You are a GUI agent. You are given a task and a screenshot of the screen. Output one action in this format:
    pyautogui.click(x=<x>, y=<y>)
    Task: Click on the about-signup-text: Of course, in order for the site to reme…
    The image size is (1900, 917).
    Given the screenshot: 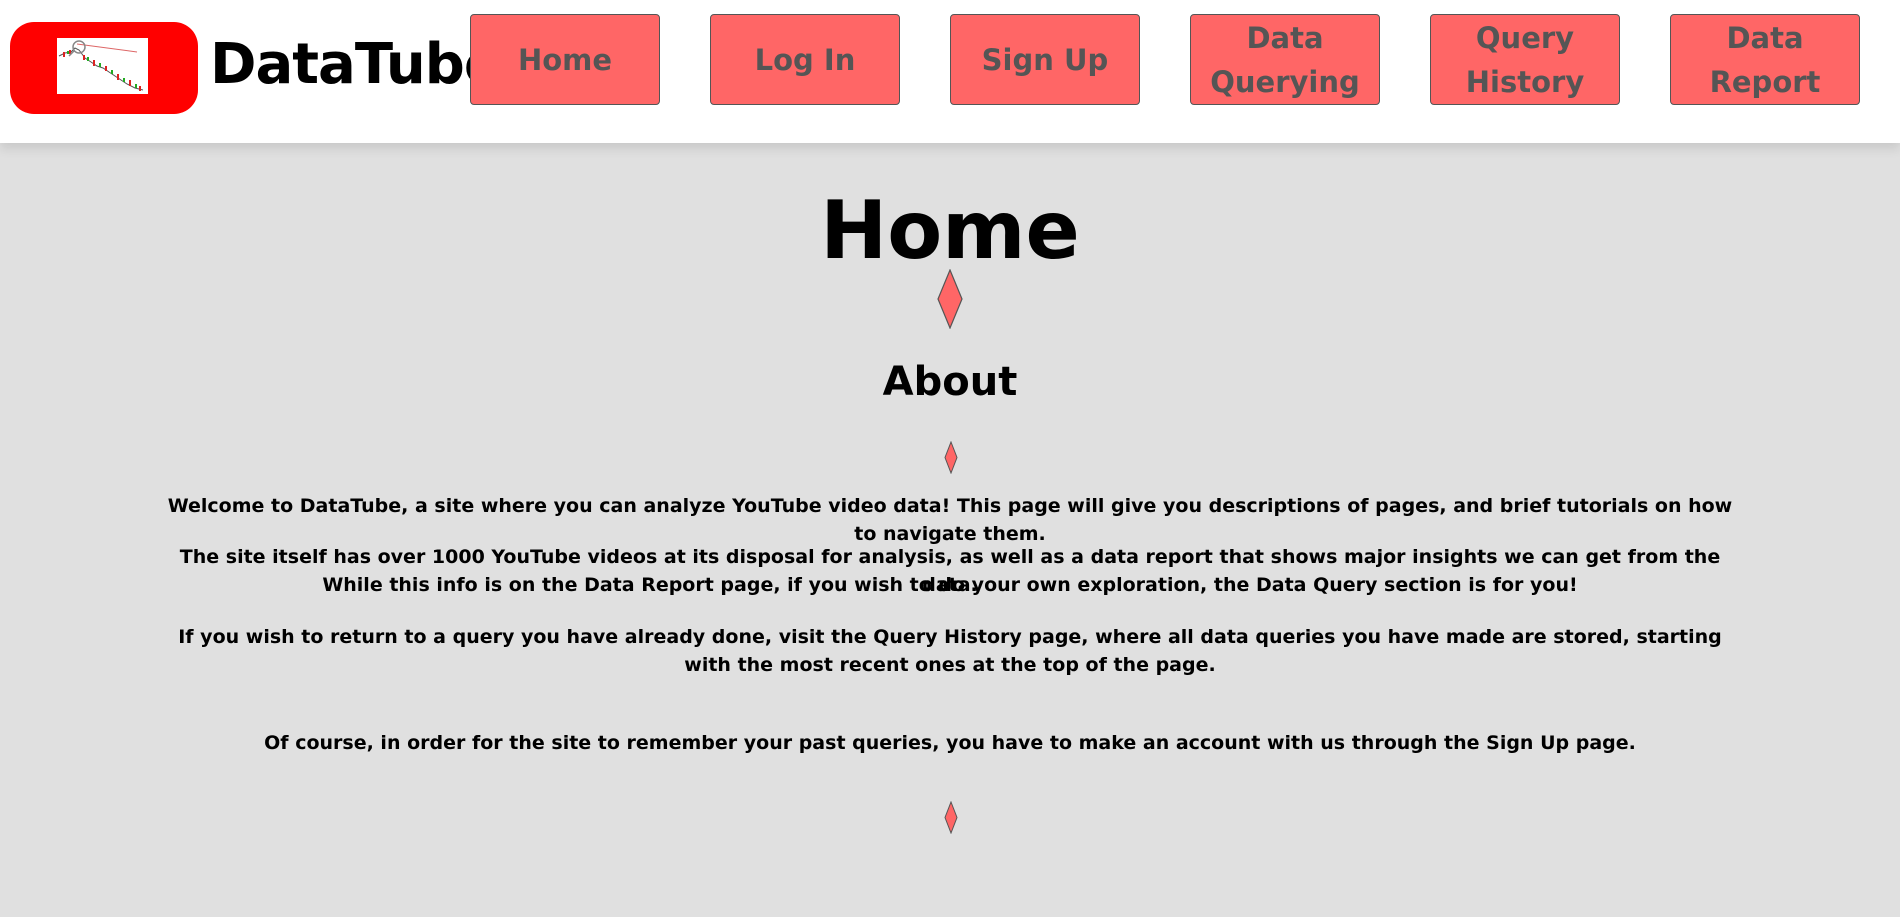 What is the action you would take?
    pyautogui.click(x=950, y=743)
    